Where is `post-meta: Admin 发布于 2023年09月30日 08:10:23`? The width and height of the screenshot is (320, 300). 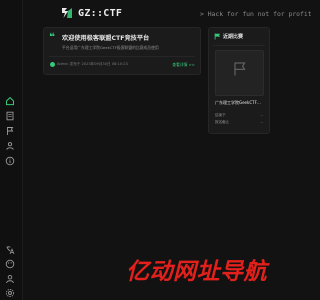
post-meta: Admin 发布于 2023年09月30日 08:10:23 is located at coordinates (89, 64).